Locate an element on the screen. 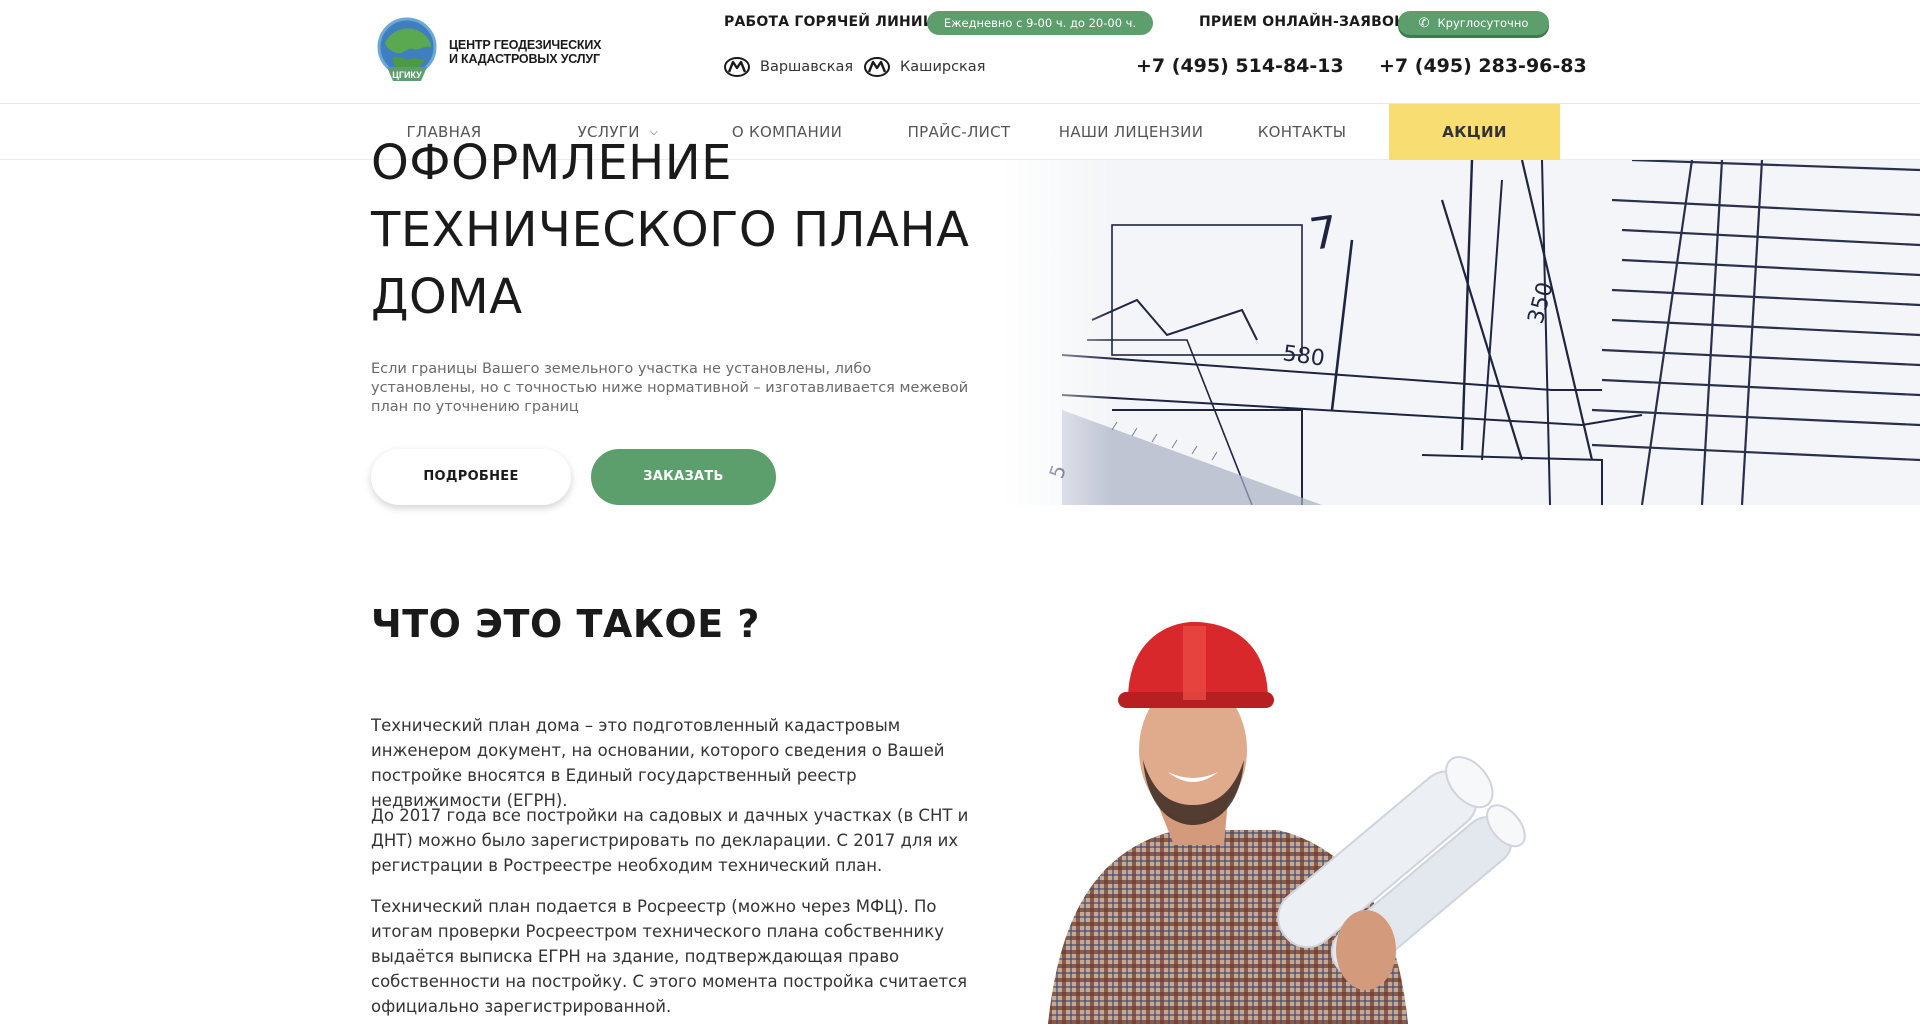 Image resolution: width=1920 pixels, height=1024 pixels. logo-line-2: И КАДАСТРОВЫХ УСЛУГ is located at coordinates (524, 59).